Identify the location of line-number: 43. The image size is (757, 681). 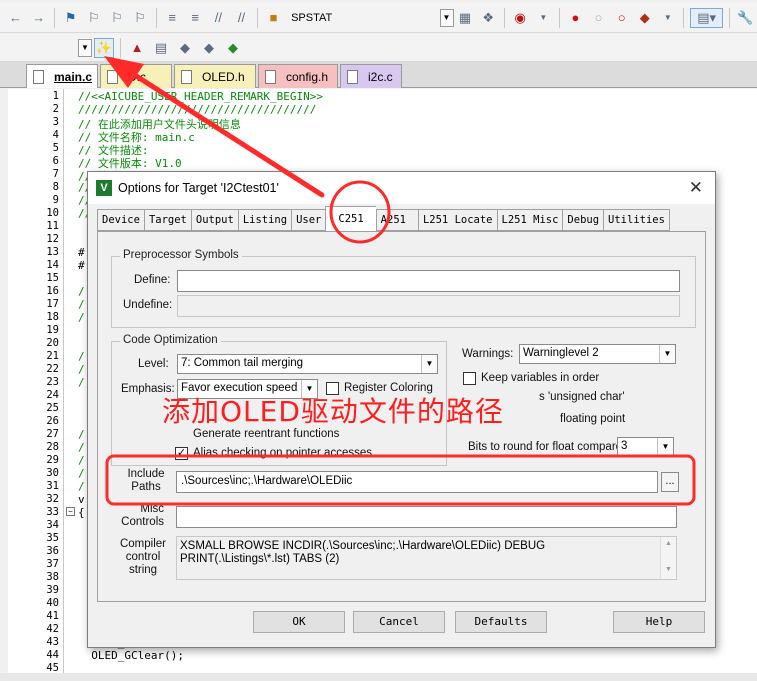
(52, 642).